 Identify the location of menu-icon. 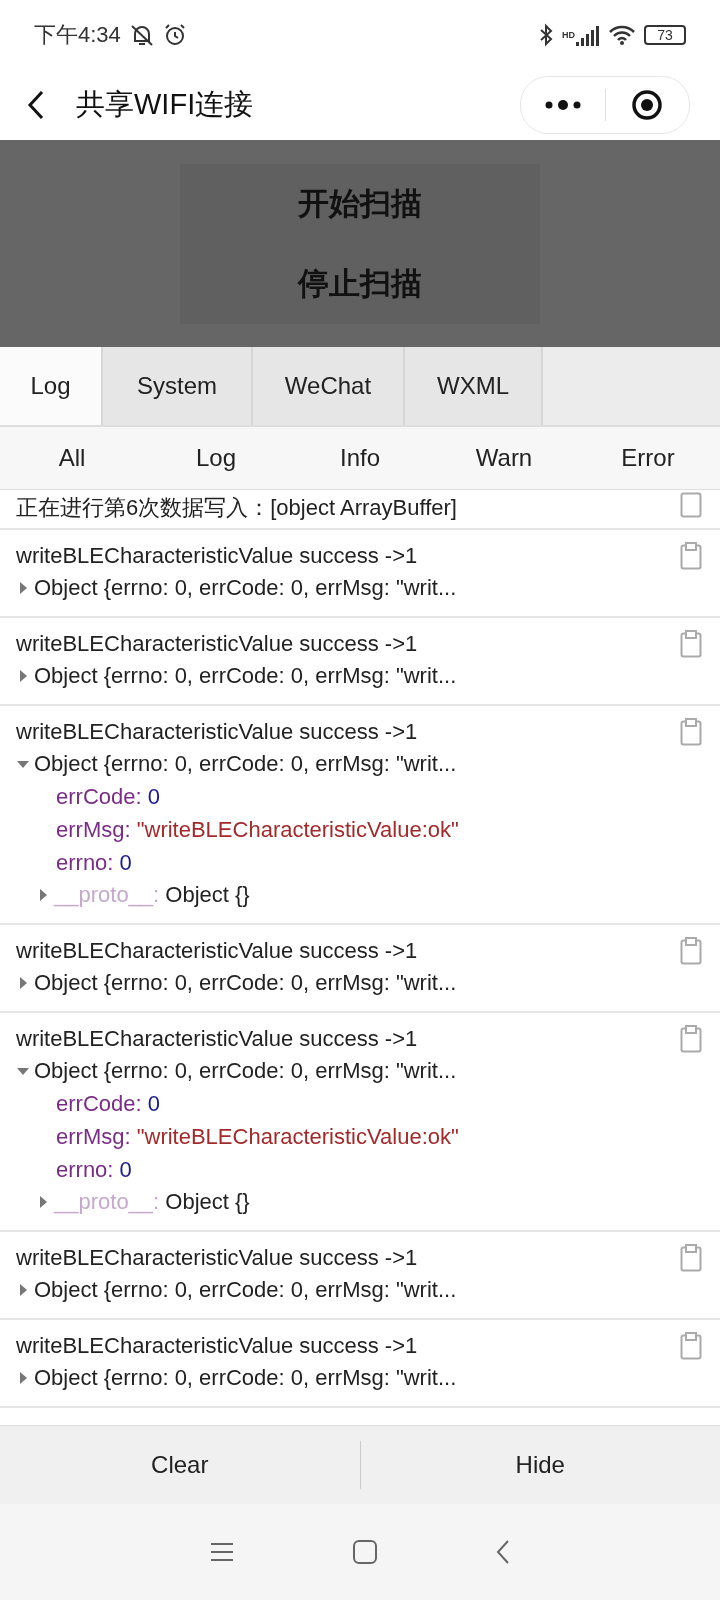
(221, 1552).